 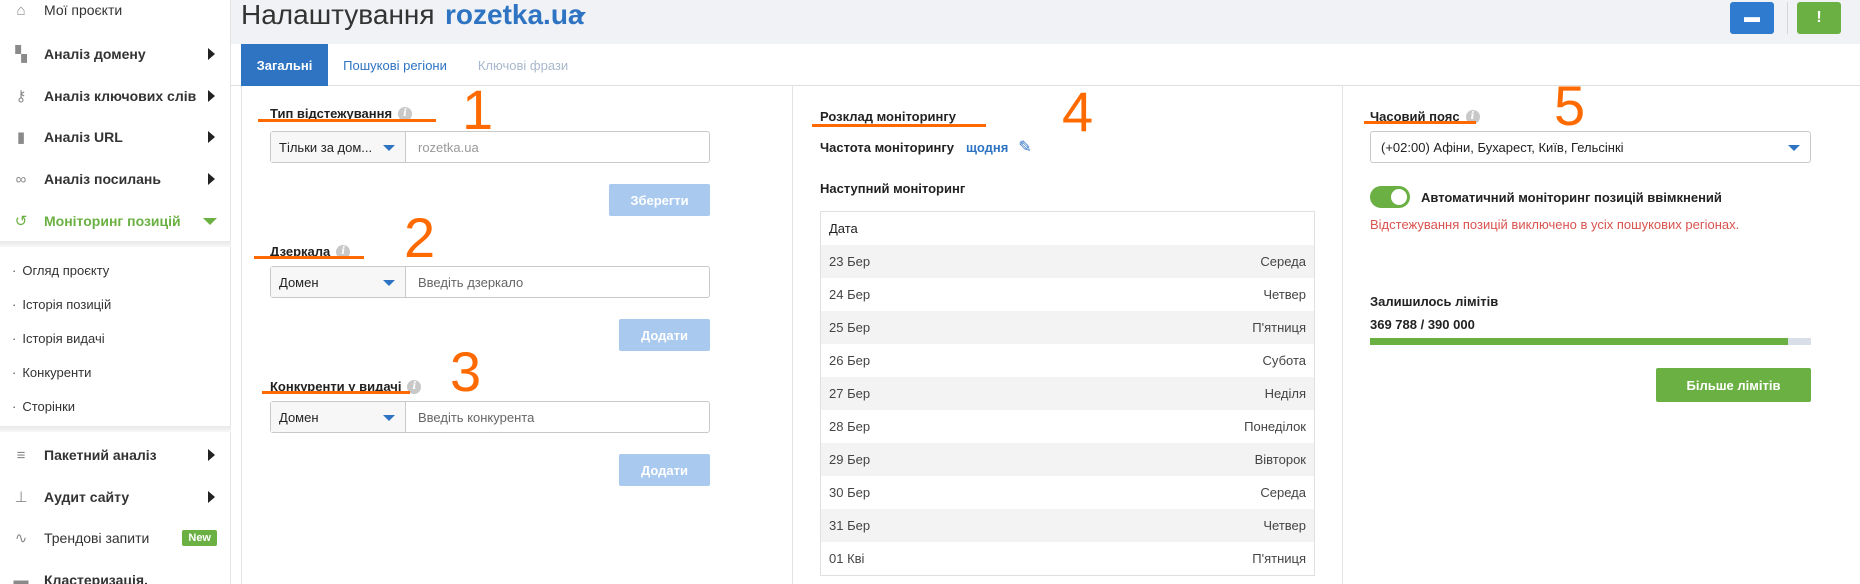 I want to click on chat-icon: ▬, so click(x=1752, y=17).